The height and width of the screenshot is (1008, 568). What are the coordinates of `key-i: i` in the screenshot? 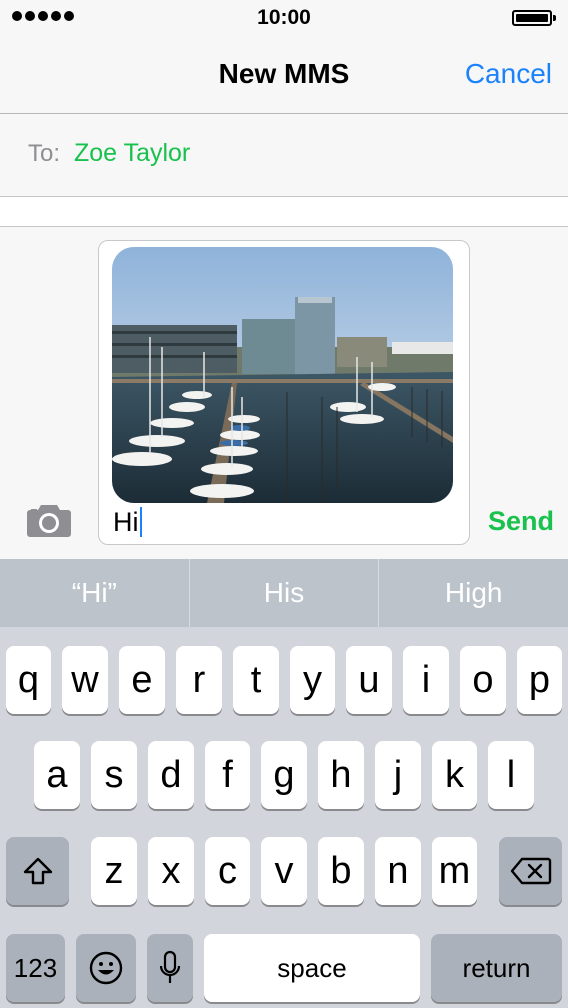 It's located at (426, 680).